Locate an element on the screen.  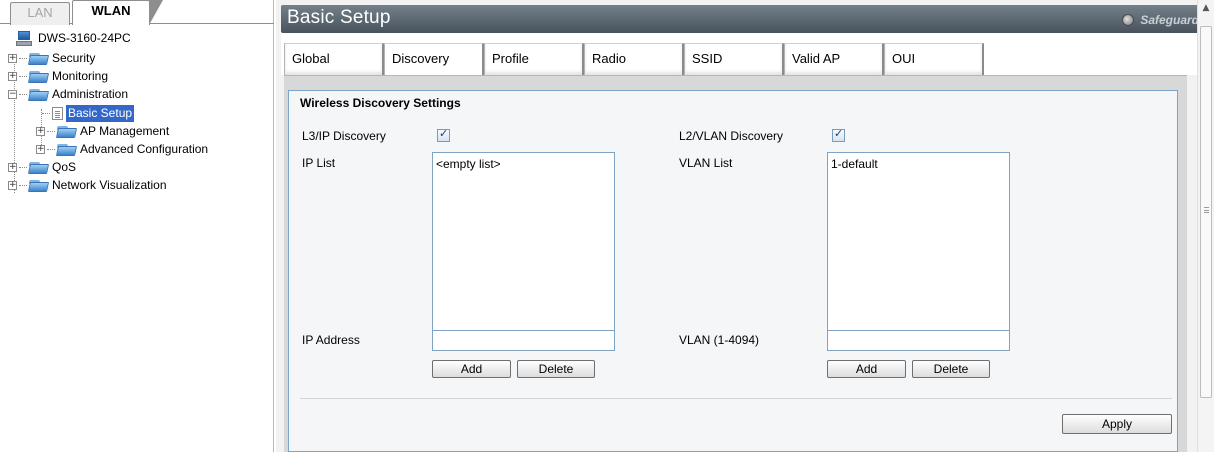
ip-delete-button: Delete is located at coordinates (556, 369).